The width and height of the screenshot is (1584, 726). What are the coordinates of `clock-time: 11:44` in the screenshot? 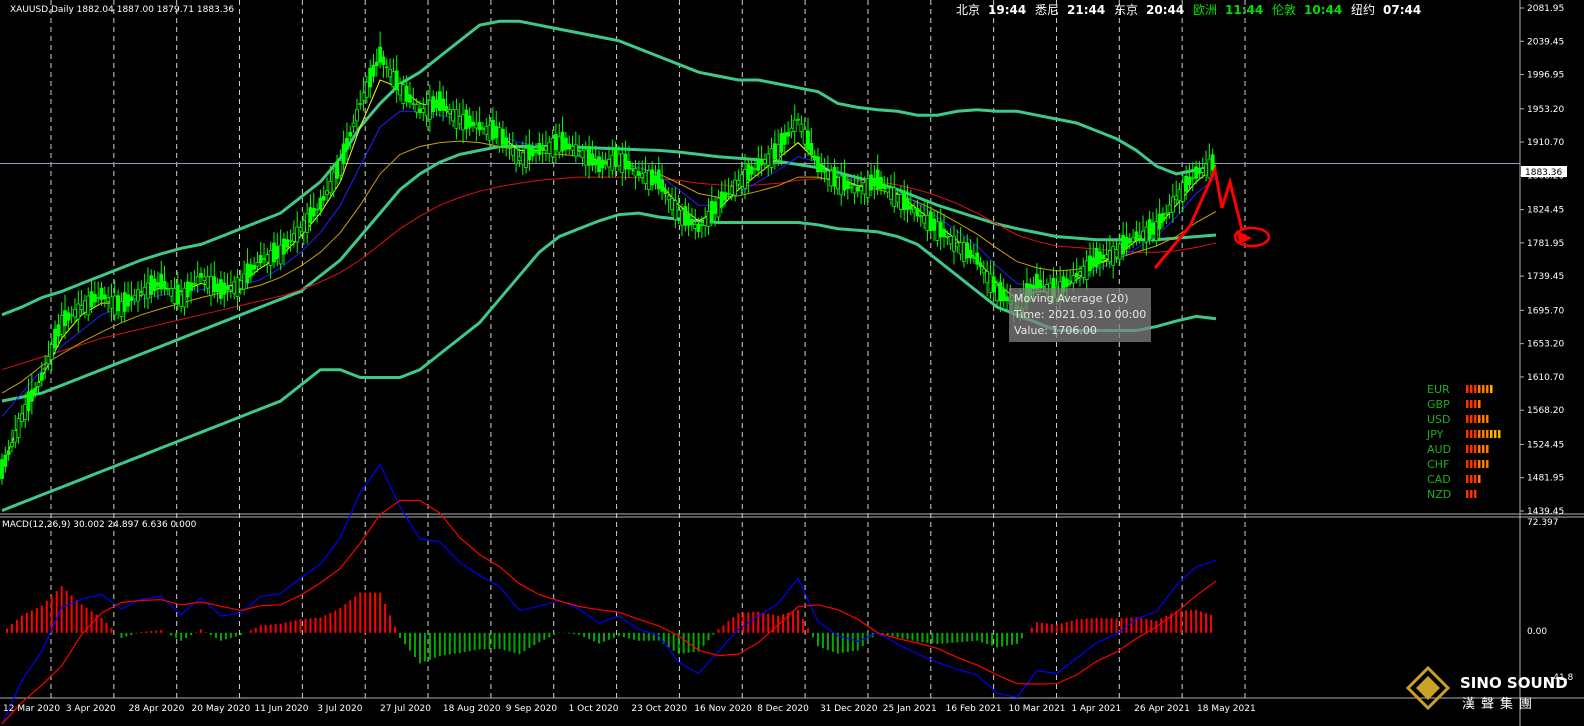 It's located at (1244, 10).